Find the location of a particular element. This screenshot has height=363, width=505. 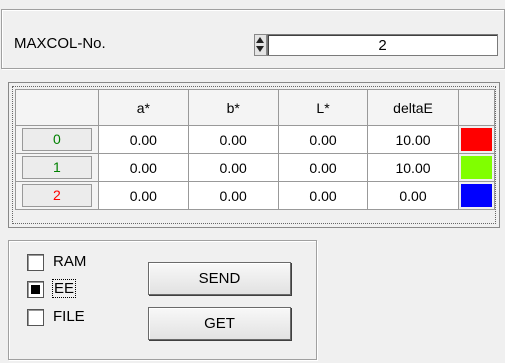

table-row: 1 0.00 0.00 0.00 10.00 is located at coordinates (255, 167).